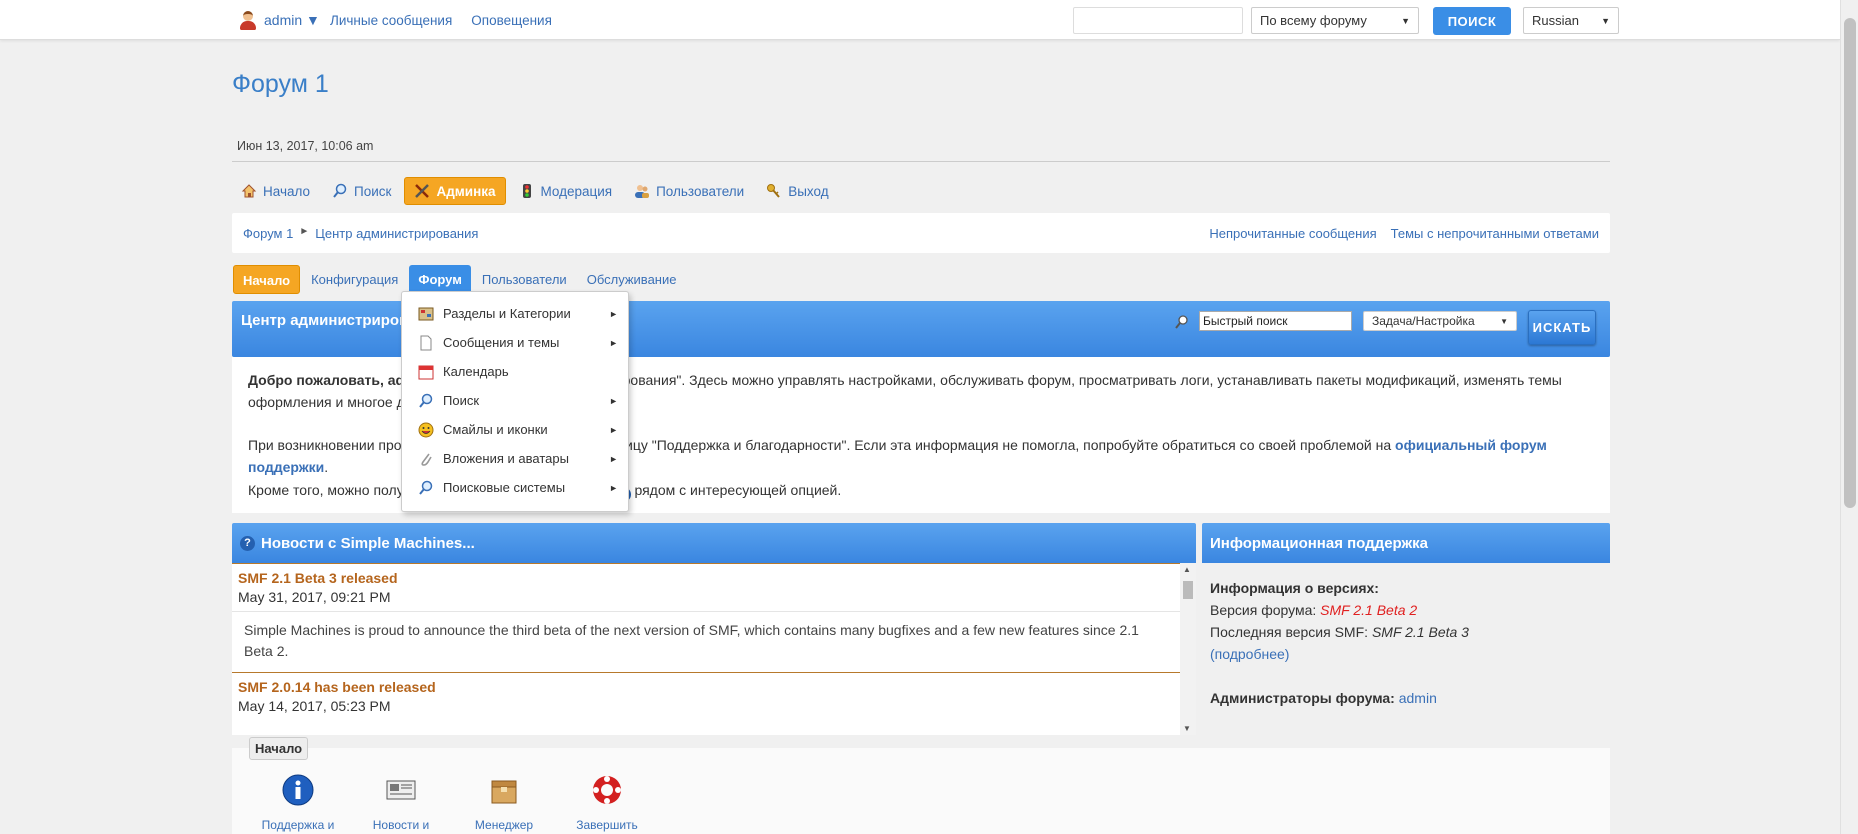 The width and height of the screenshot is (1858, 834). I want to click on news-date: May 31, 2017, 09:21 PM, so click(314, 597).